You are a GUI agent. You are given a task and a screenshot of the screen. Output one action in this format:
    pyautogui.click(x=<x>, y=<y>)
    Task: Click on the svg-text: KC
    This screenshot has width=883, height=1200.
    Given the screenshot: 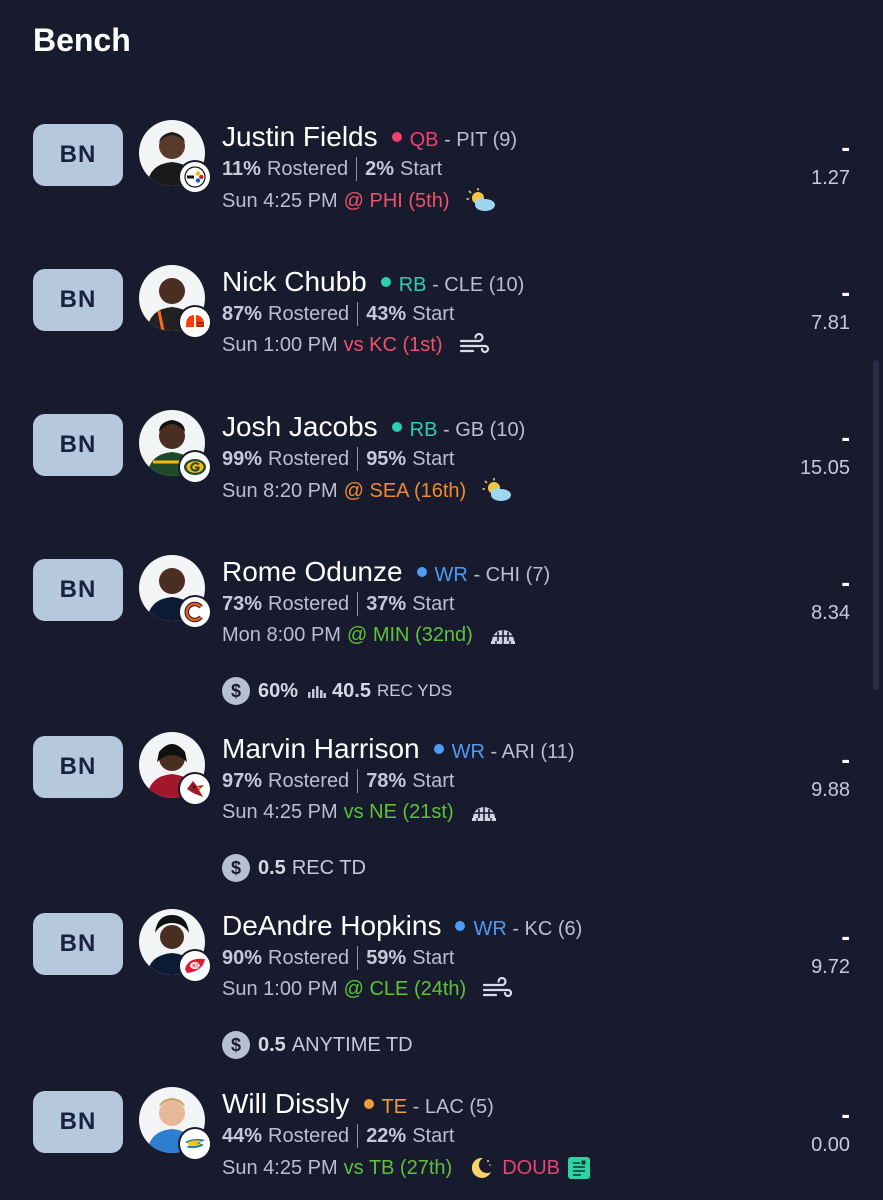 What is the action you would take?
    pyautogui.click(x=196, y=967)
    